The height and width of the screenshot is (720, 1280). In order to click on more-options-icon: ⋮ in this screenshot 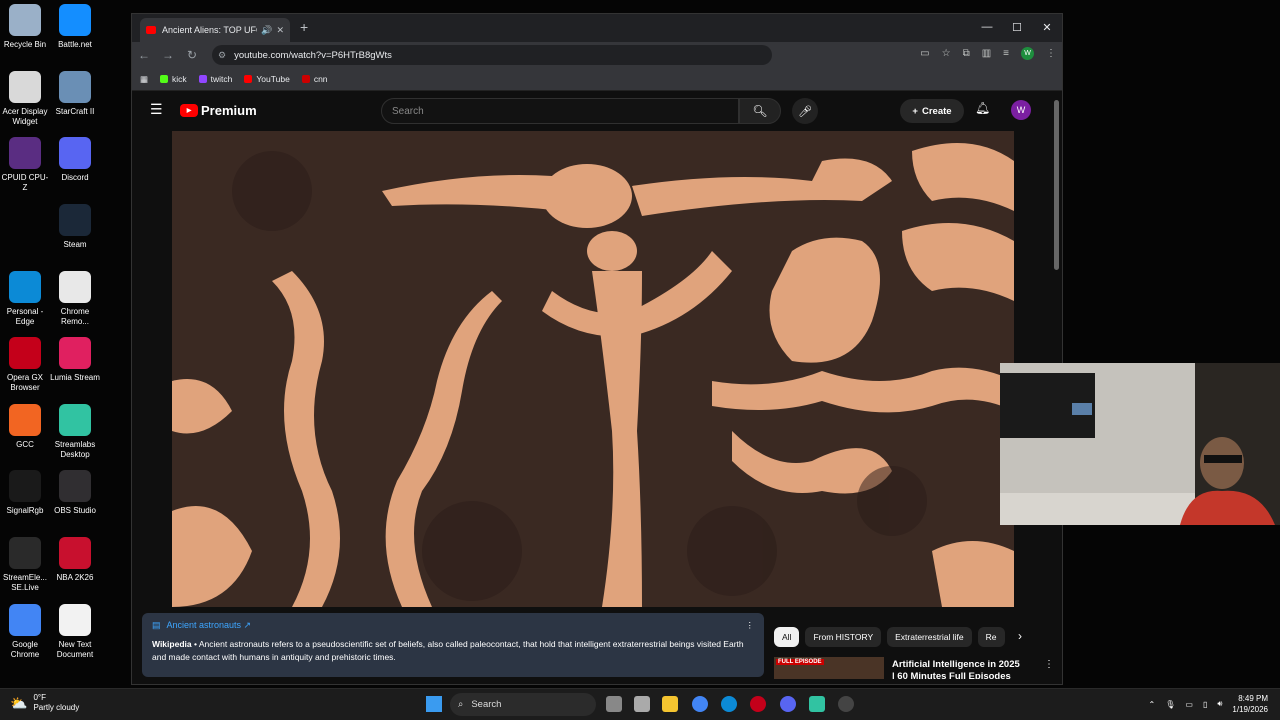, I will do `click(750, 625)`.